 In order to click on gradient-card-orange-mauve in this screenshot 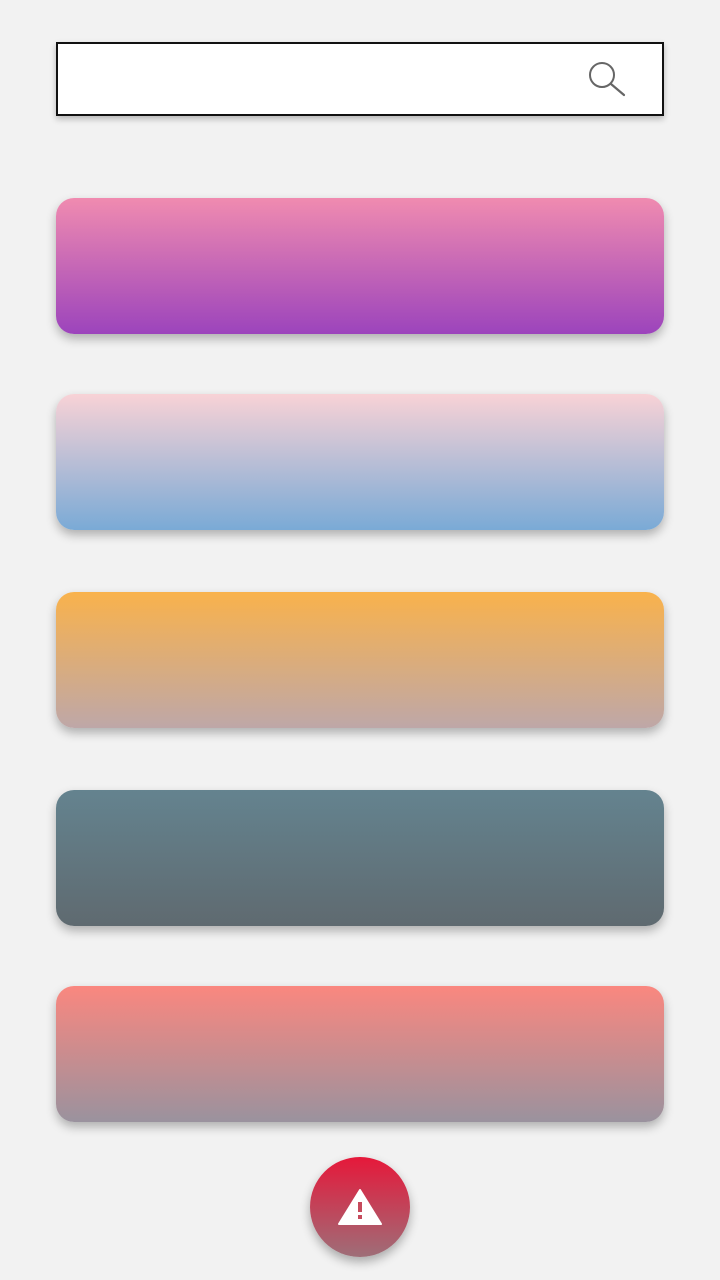, I will do `click(360, 660)`.